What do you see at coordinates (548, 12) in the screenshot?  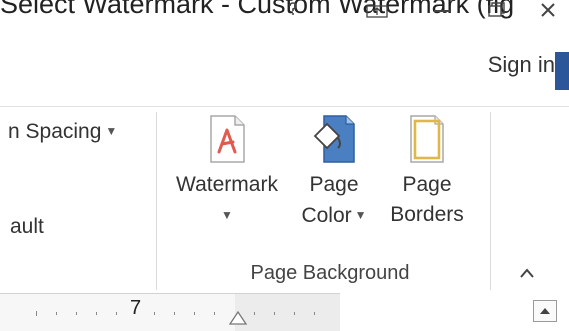 I see `close-icon` at bounding box center [548, 12].